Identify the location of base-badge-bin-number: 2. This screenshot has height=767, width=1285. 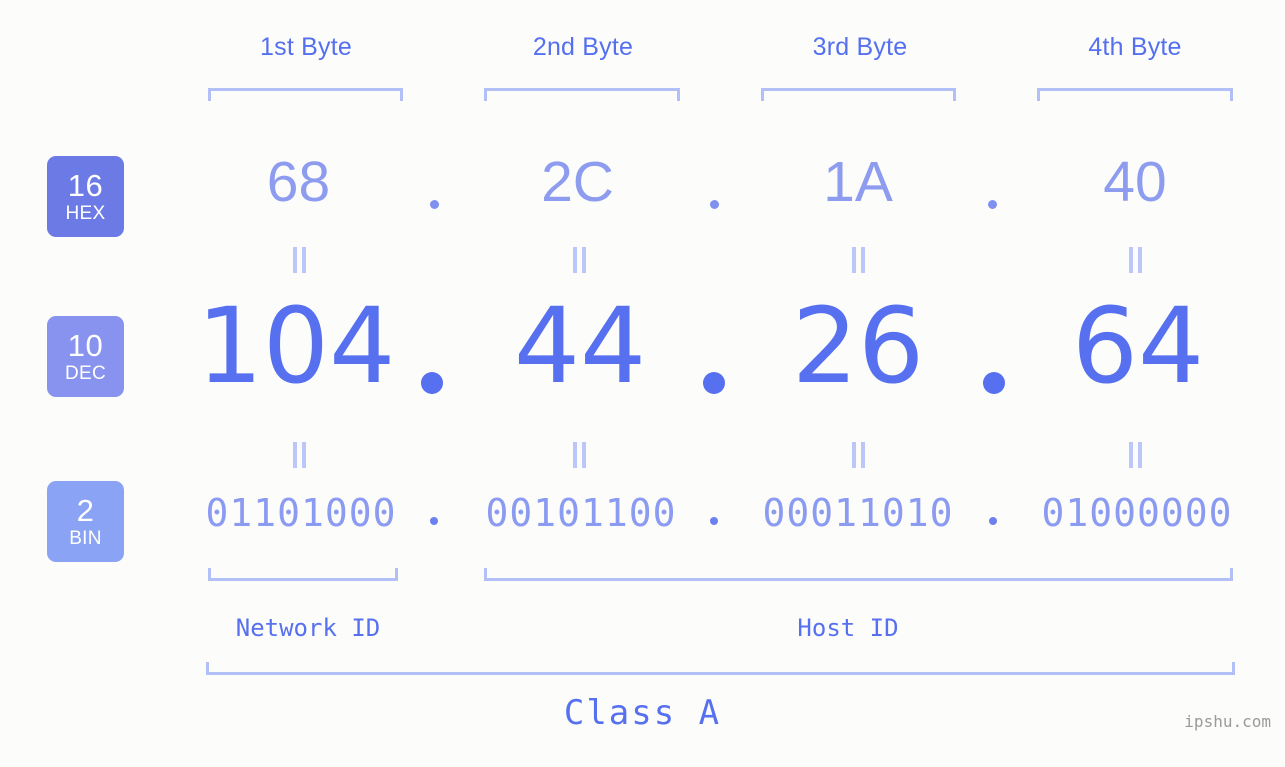
(85, 510).